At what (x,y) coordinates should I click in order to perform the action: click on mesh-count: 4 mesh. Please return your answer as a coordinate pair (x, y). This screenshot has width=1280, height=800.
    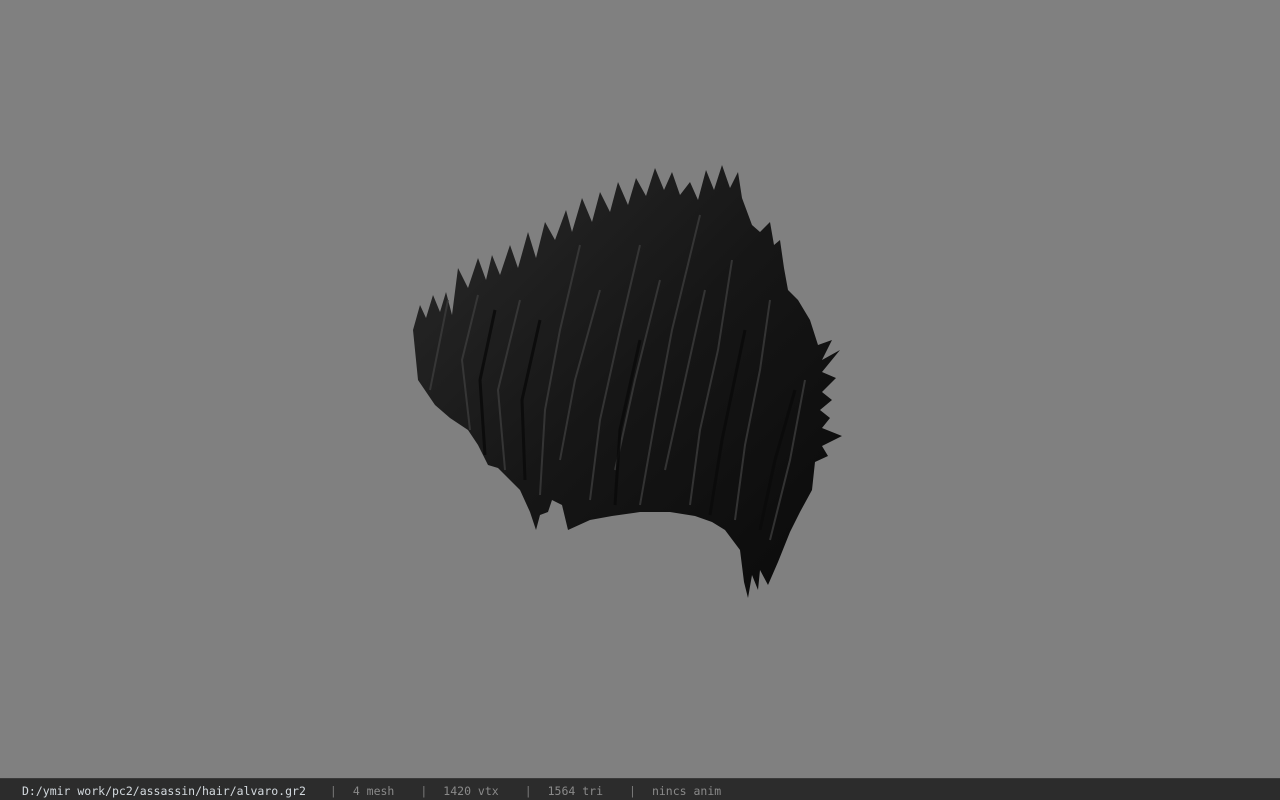
    Looking at the image, I should click on (373, 790).